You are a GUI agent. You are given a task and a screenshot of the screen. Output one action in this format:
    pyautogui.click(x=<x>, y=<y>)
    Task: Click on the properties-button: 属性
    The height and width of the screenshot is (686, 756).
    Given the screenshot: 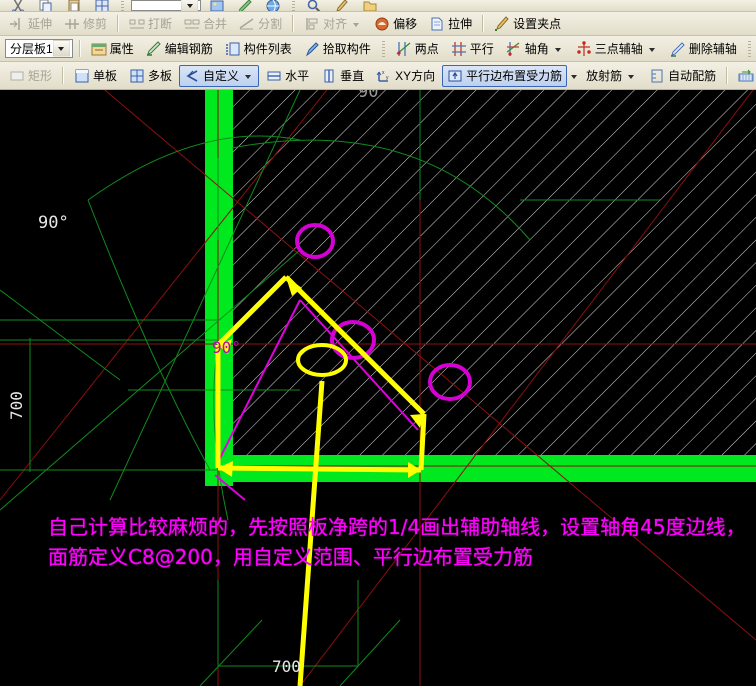 What is the action you would take?
    pyautogui.click(x=112, y=49)
    